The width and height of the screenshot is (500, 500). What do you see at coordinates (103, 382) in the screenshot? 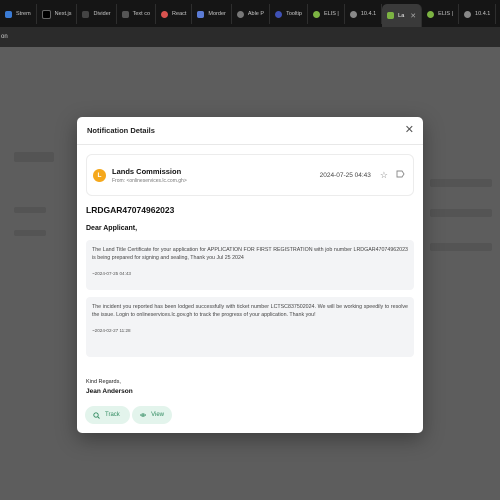
I see `regards-text: Kind Regards,` at bounding box center [103, 382].